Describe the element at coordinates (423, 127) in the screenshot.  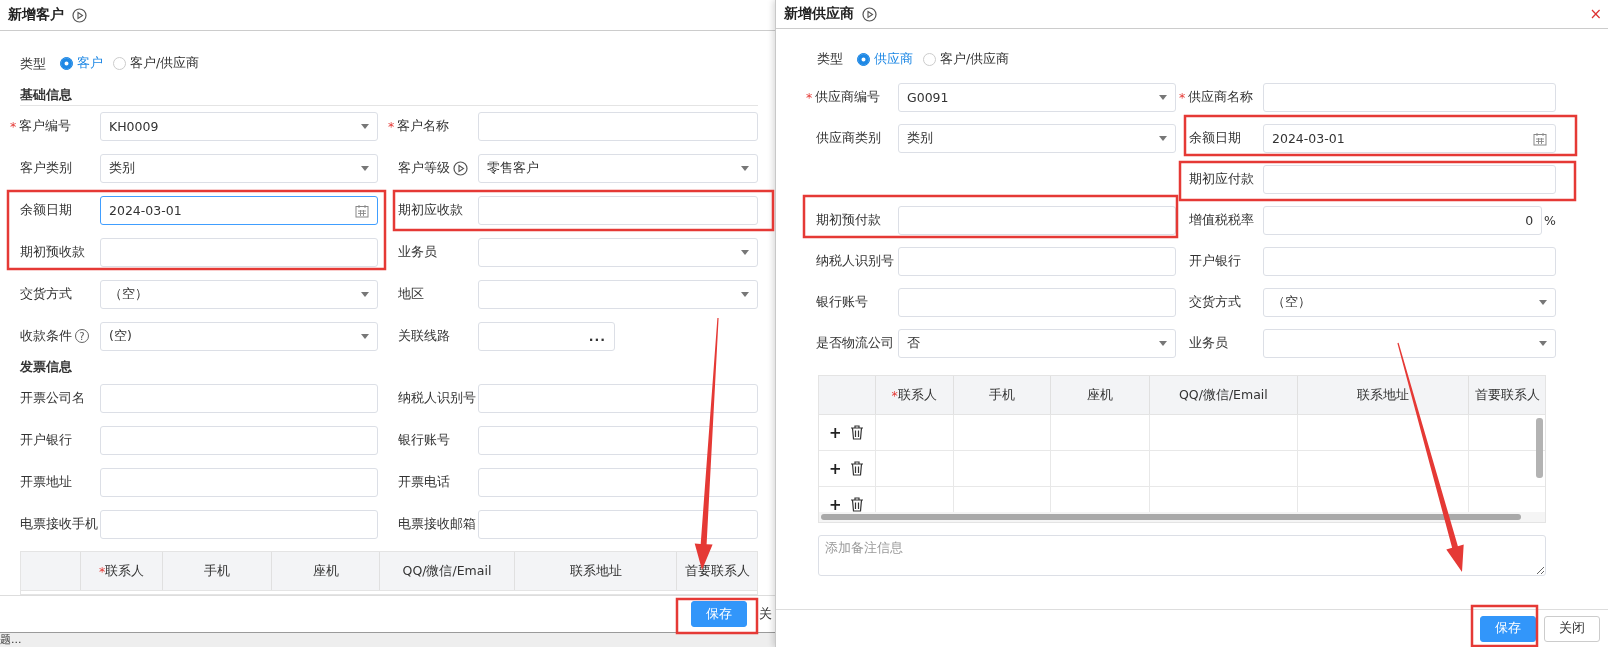
I see `field-label: 客户名称` at that location.